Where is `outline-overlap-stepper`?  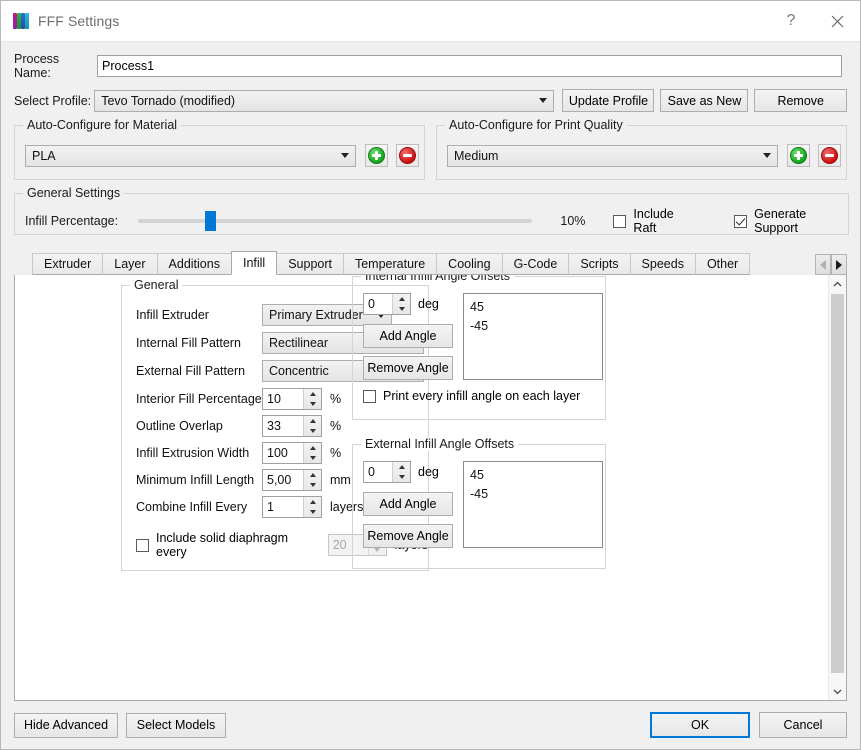 outline-overlap-stepper is located at coordinates (292, 426).